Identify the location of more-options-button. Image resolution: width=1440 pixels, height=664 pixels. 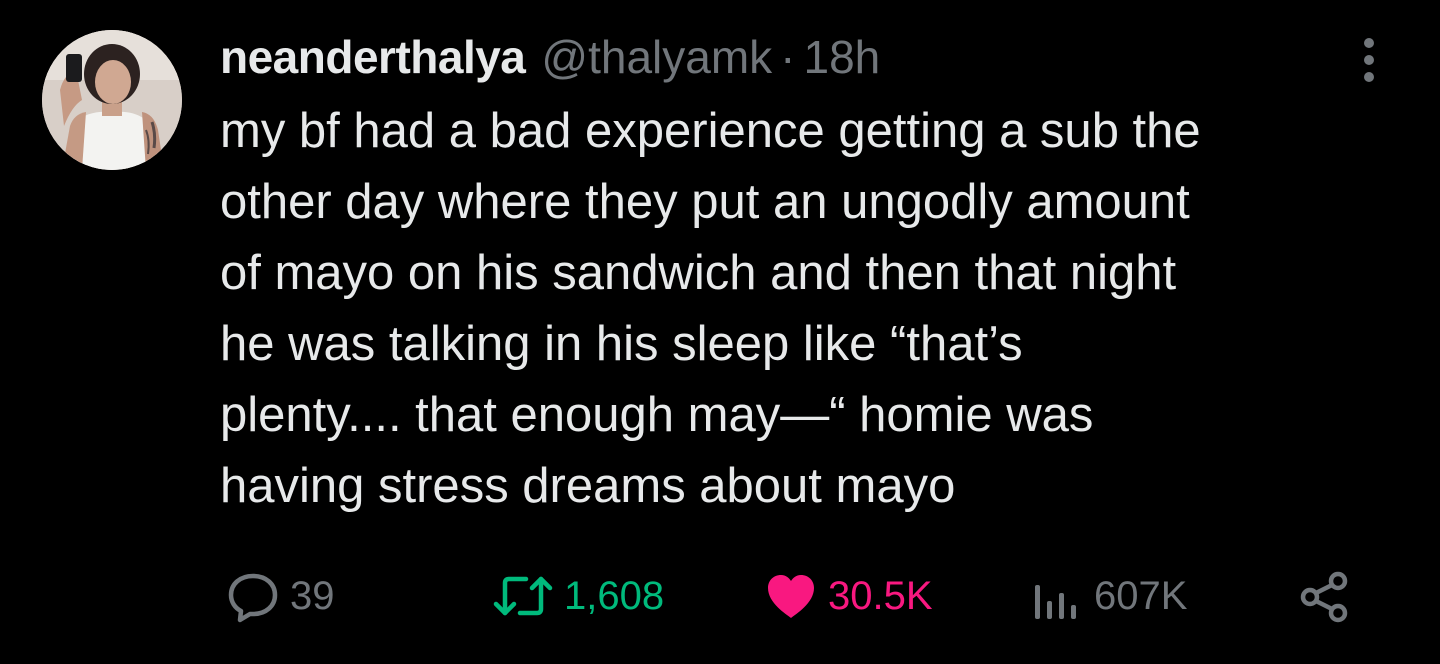
(1369, 60).